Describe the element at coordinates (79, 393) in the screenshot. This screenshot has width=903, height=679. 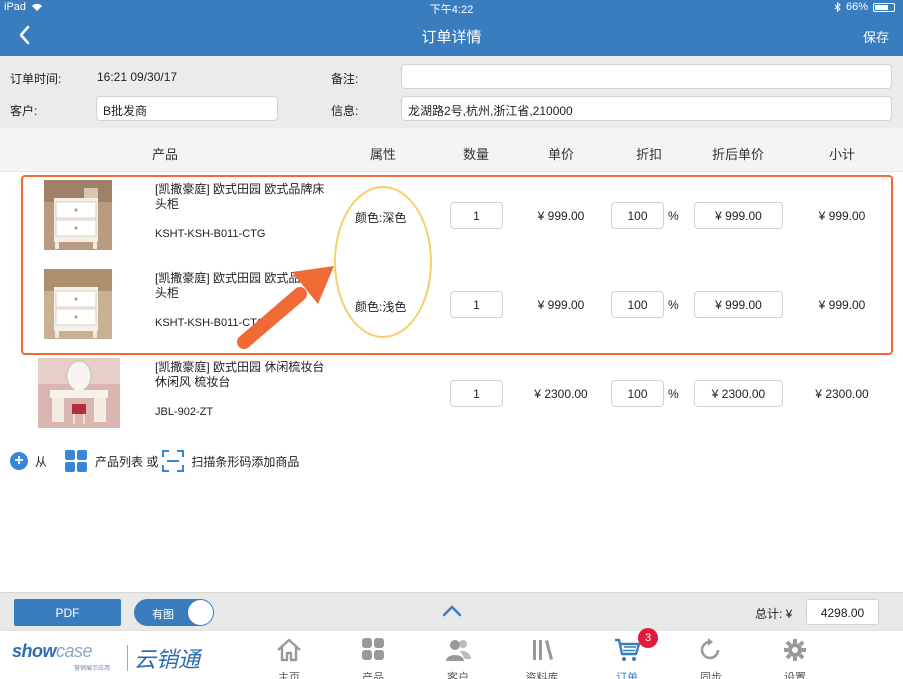
I see `dressing-table-image` at that location.